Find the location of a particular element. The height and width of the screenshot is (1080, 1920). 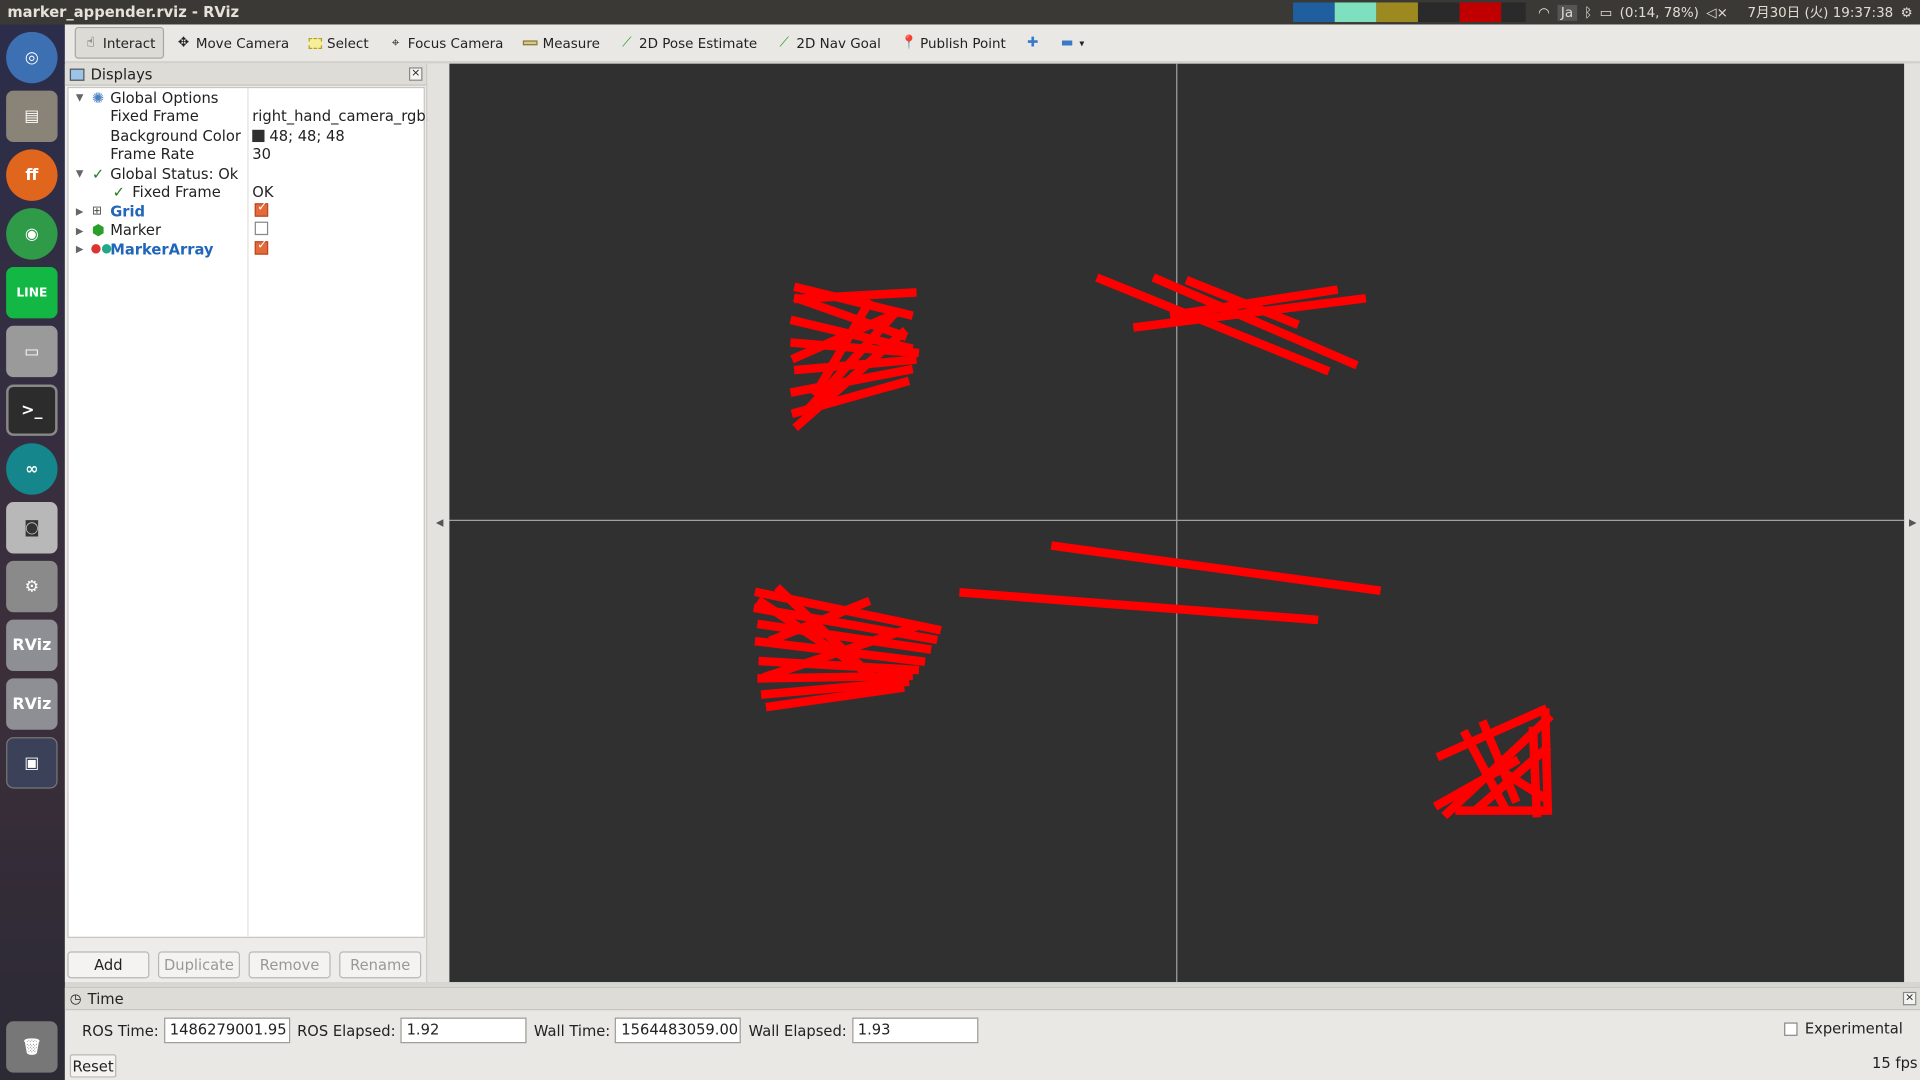

tree-row-frame-rate: Frame Rate 30 is located at coordinates (246, 154).